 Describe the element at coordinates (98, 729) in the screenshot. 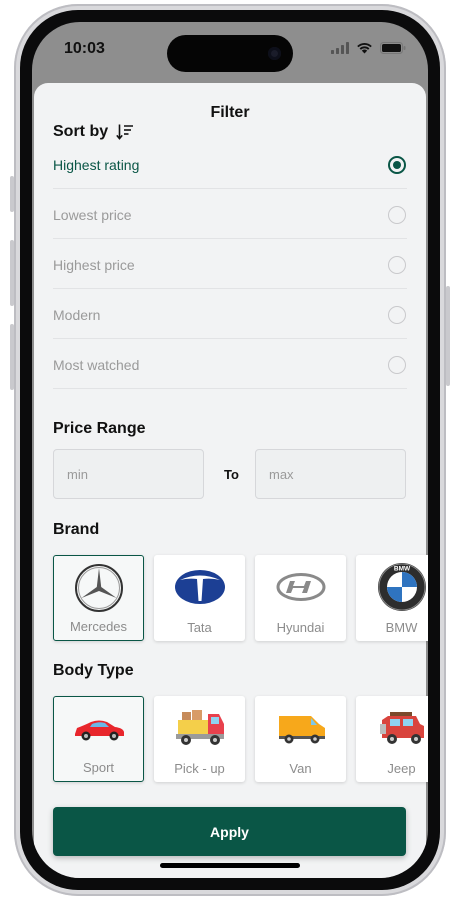

I see `sport-car-icon` at that location.